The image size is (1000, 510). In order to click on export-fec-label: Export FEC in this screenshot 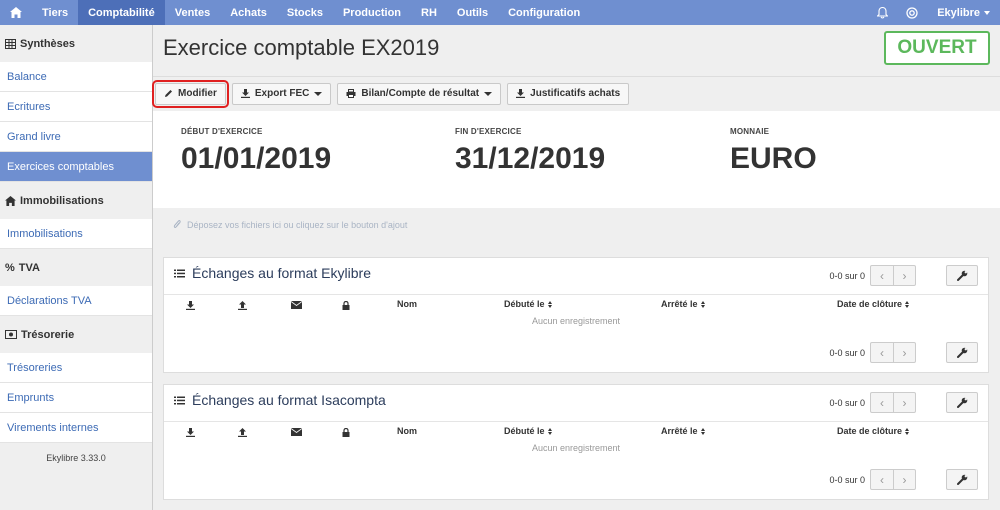, I will do `click(282, 93)`.